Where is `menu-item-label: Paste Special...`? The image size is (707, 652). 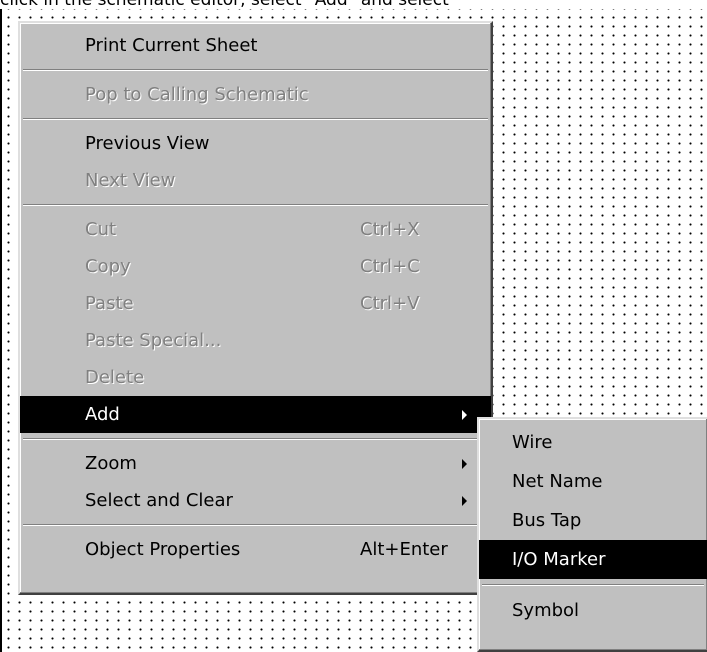 menu-item-label: Paste Special... is located at coordinates (153, 340).